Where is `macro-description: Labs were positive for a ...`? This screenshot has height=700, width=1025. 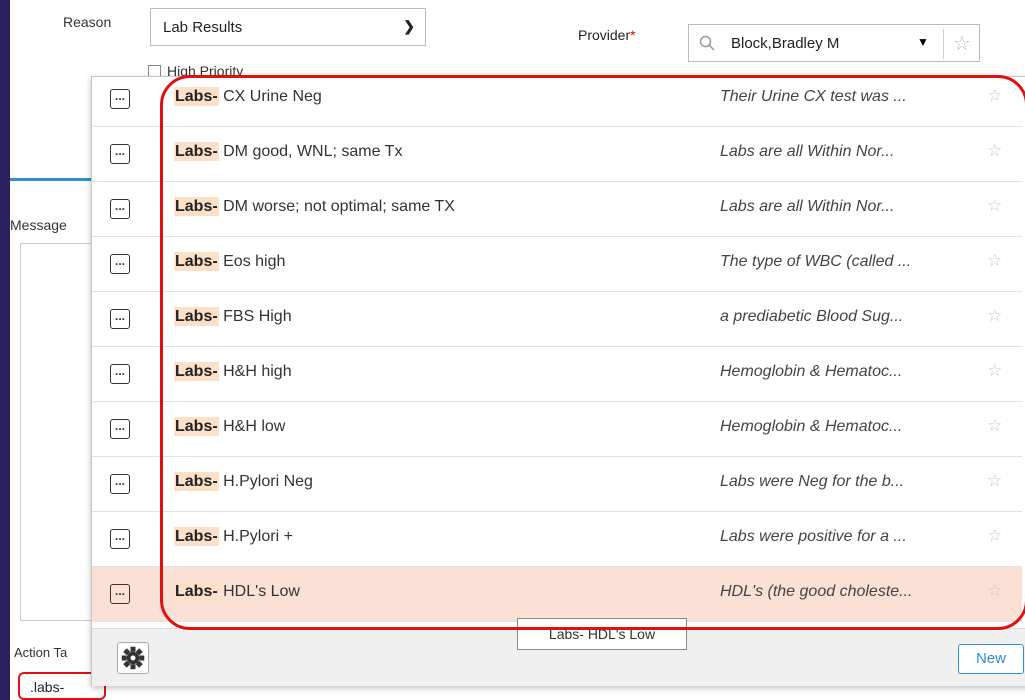 macro-description: Labs were positive for a ... is located at coordinates (813, 536).